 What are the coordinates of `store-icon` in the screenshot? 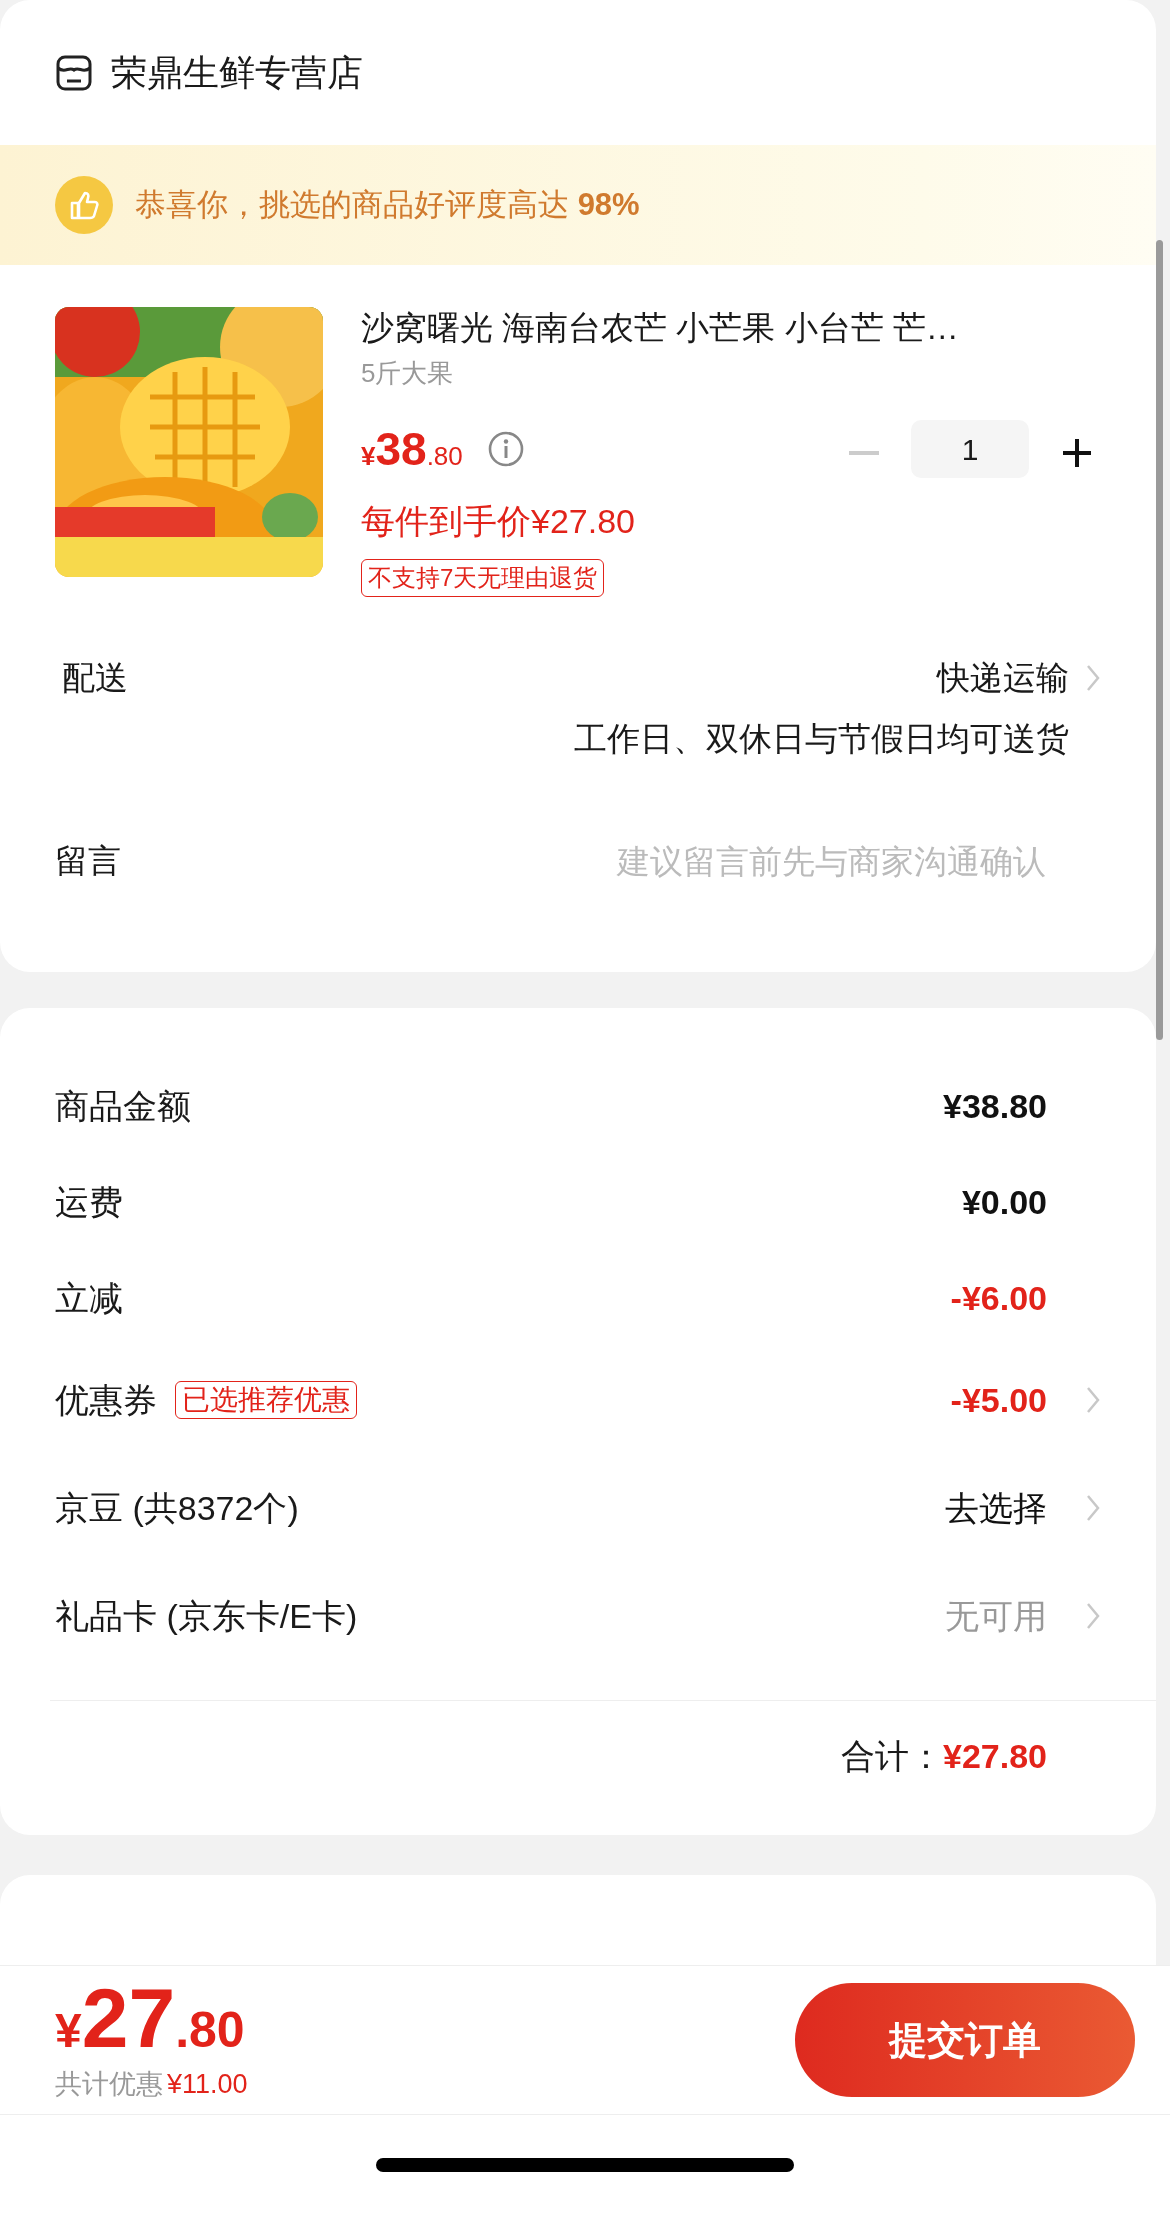 It's located at (74, 72).